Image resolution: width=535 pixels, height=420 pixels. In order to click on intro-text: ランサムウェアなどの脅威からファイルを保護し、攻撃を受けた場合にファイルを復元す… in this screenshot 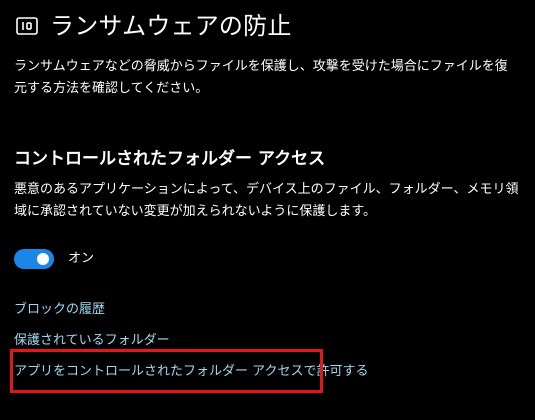, I will do `click(261, 77)`.